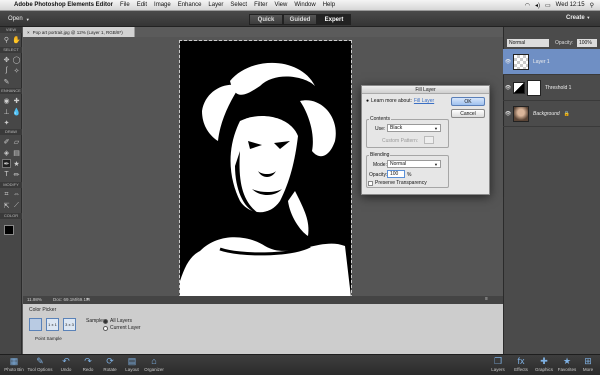  What do you see at coordinates (16, 100) in the screenshot?
I see `healing-brush-tool-icon: ✚` at bounding box center [16, 100].